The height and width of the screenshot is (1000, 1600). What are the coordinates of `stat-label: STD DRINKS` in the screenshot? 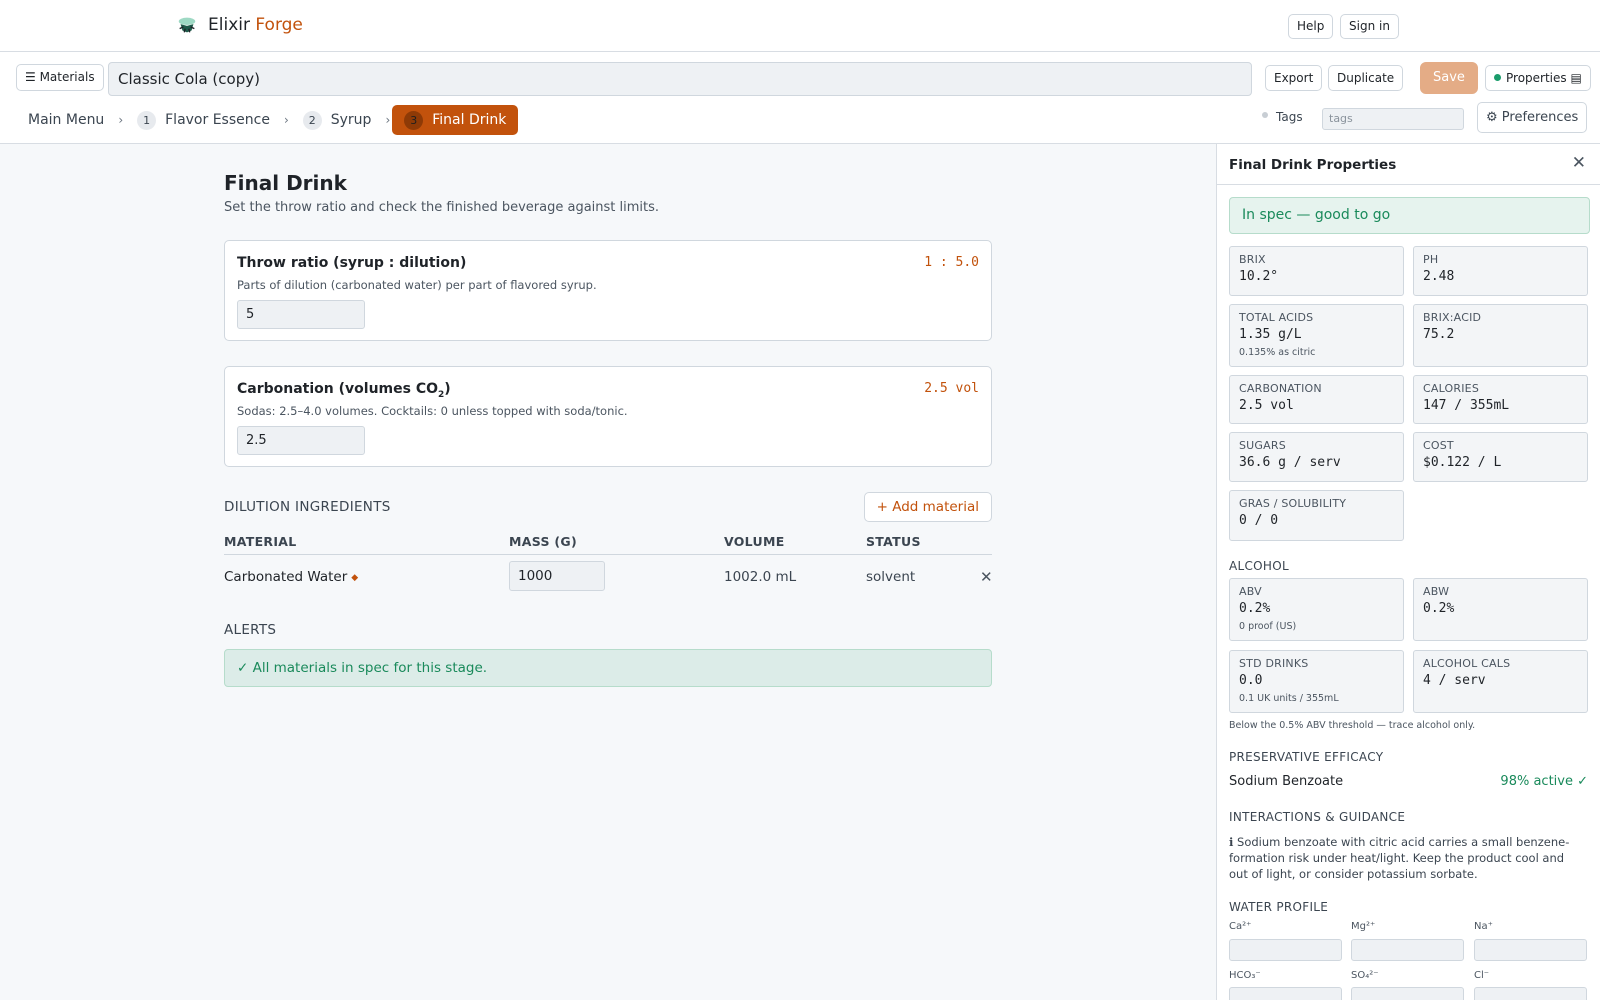 It's located at (1274, 663).